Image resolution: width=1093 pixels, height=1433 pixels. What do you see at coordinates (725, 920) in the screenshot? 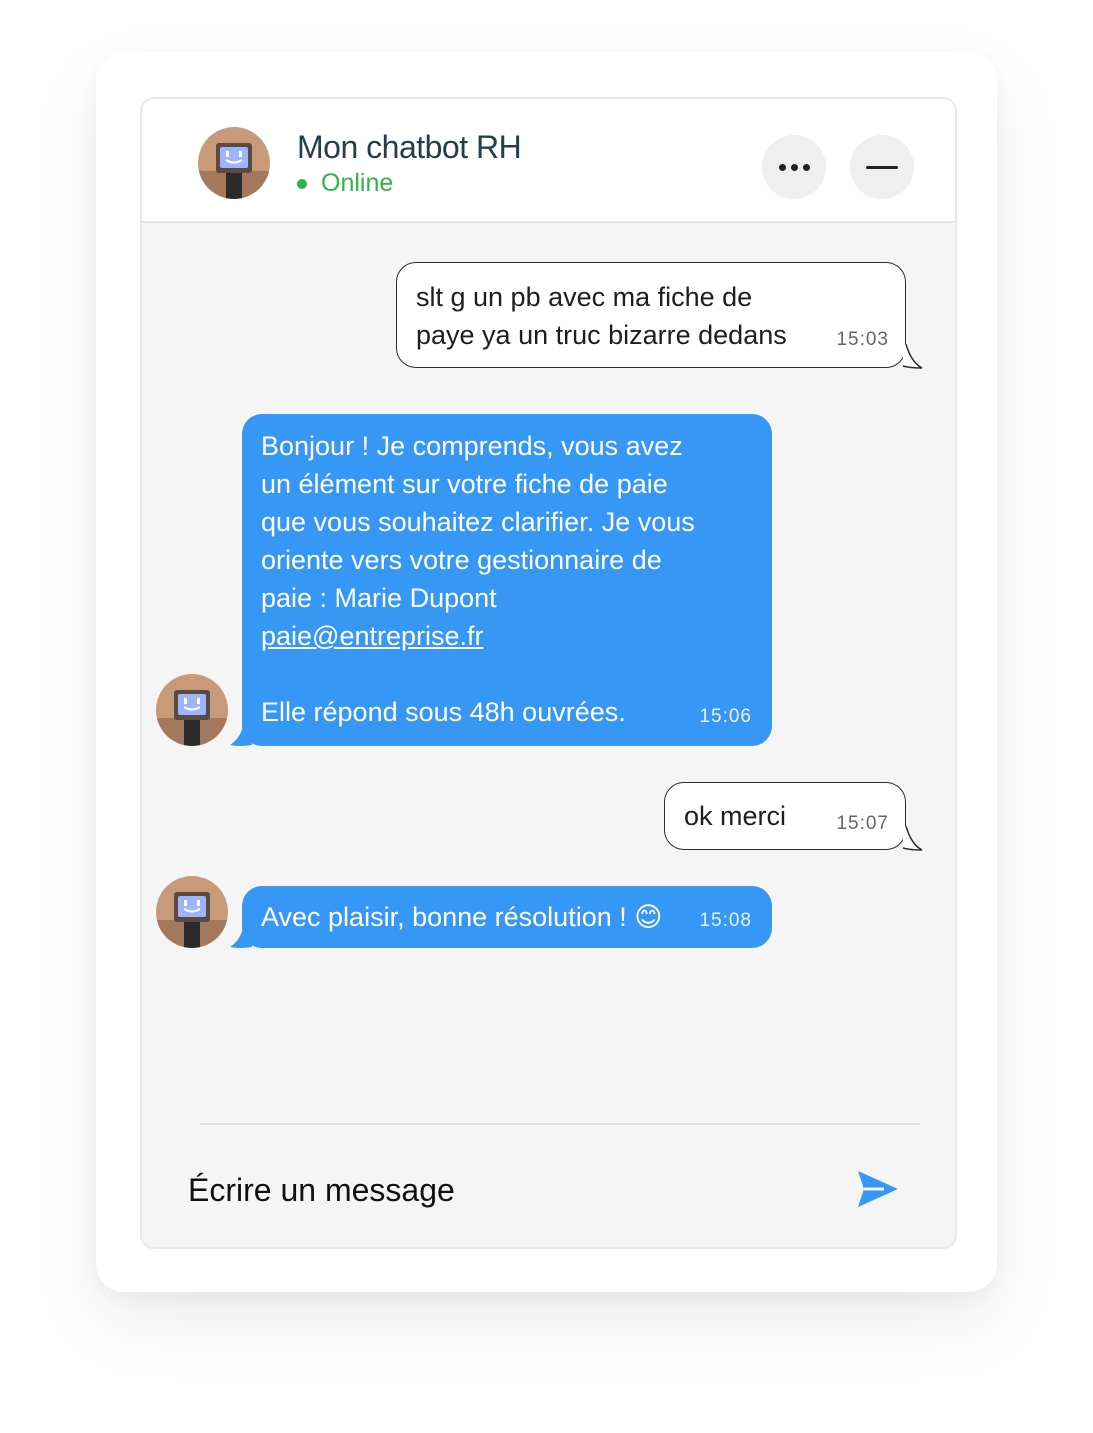
I see `message-time: 15:08` at bounding box center [725, 920].